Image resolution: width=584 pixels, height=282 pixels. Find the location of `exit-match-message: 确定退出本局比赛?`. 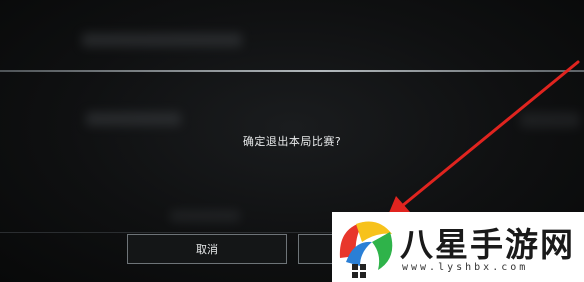

exit-match-message: 确定退出本局比赛? is located at coordinates (292, 141).